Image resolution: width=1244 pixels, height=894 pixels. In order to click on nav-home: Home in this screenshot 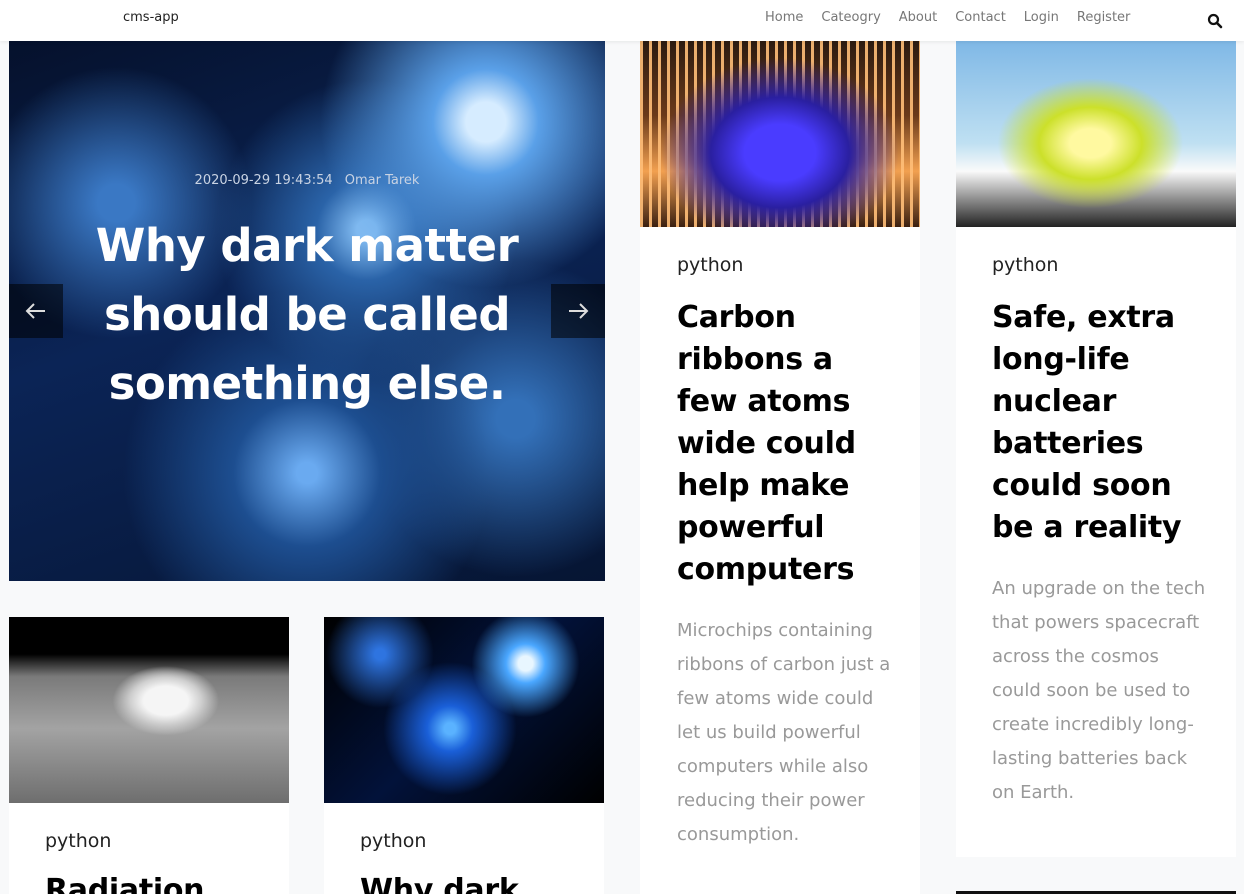, I will do `click(784, 17)`.